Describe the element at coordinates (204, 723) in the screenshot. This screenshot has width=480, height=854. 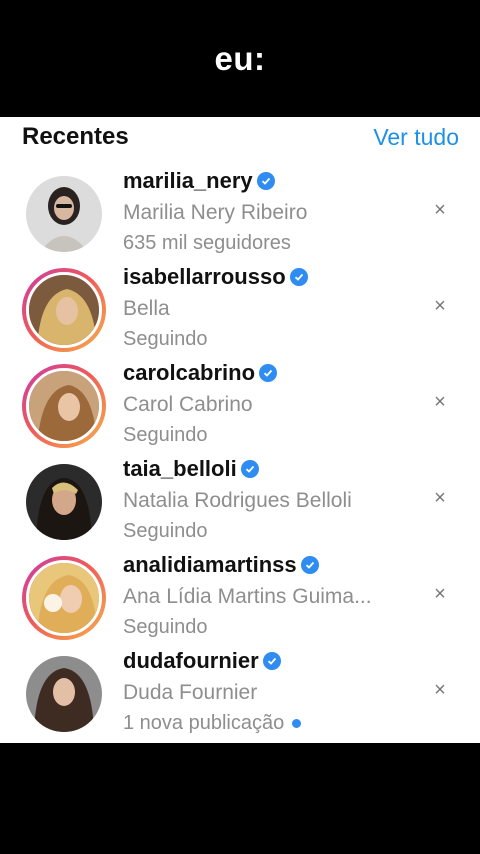
I see `status-text: 1 nova publicação` at that location.